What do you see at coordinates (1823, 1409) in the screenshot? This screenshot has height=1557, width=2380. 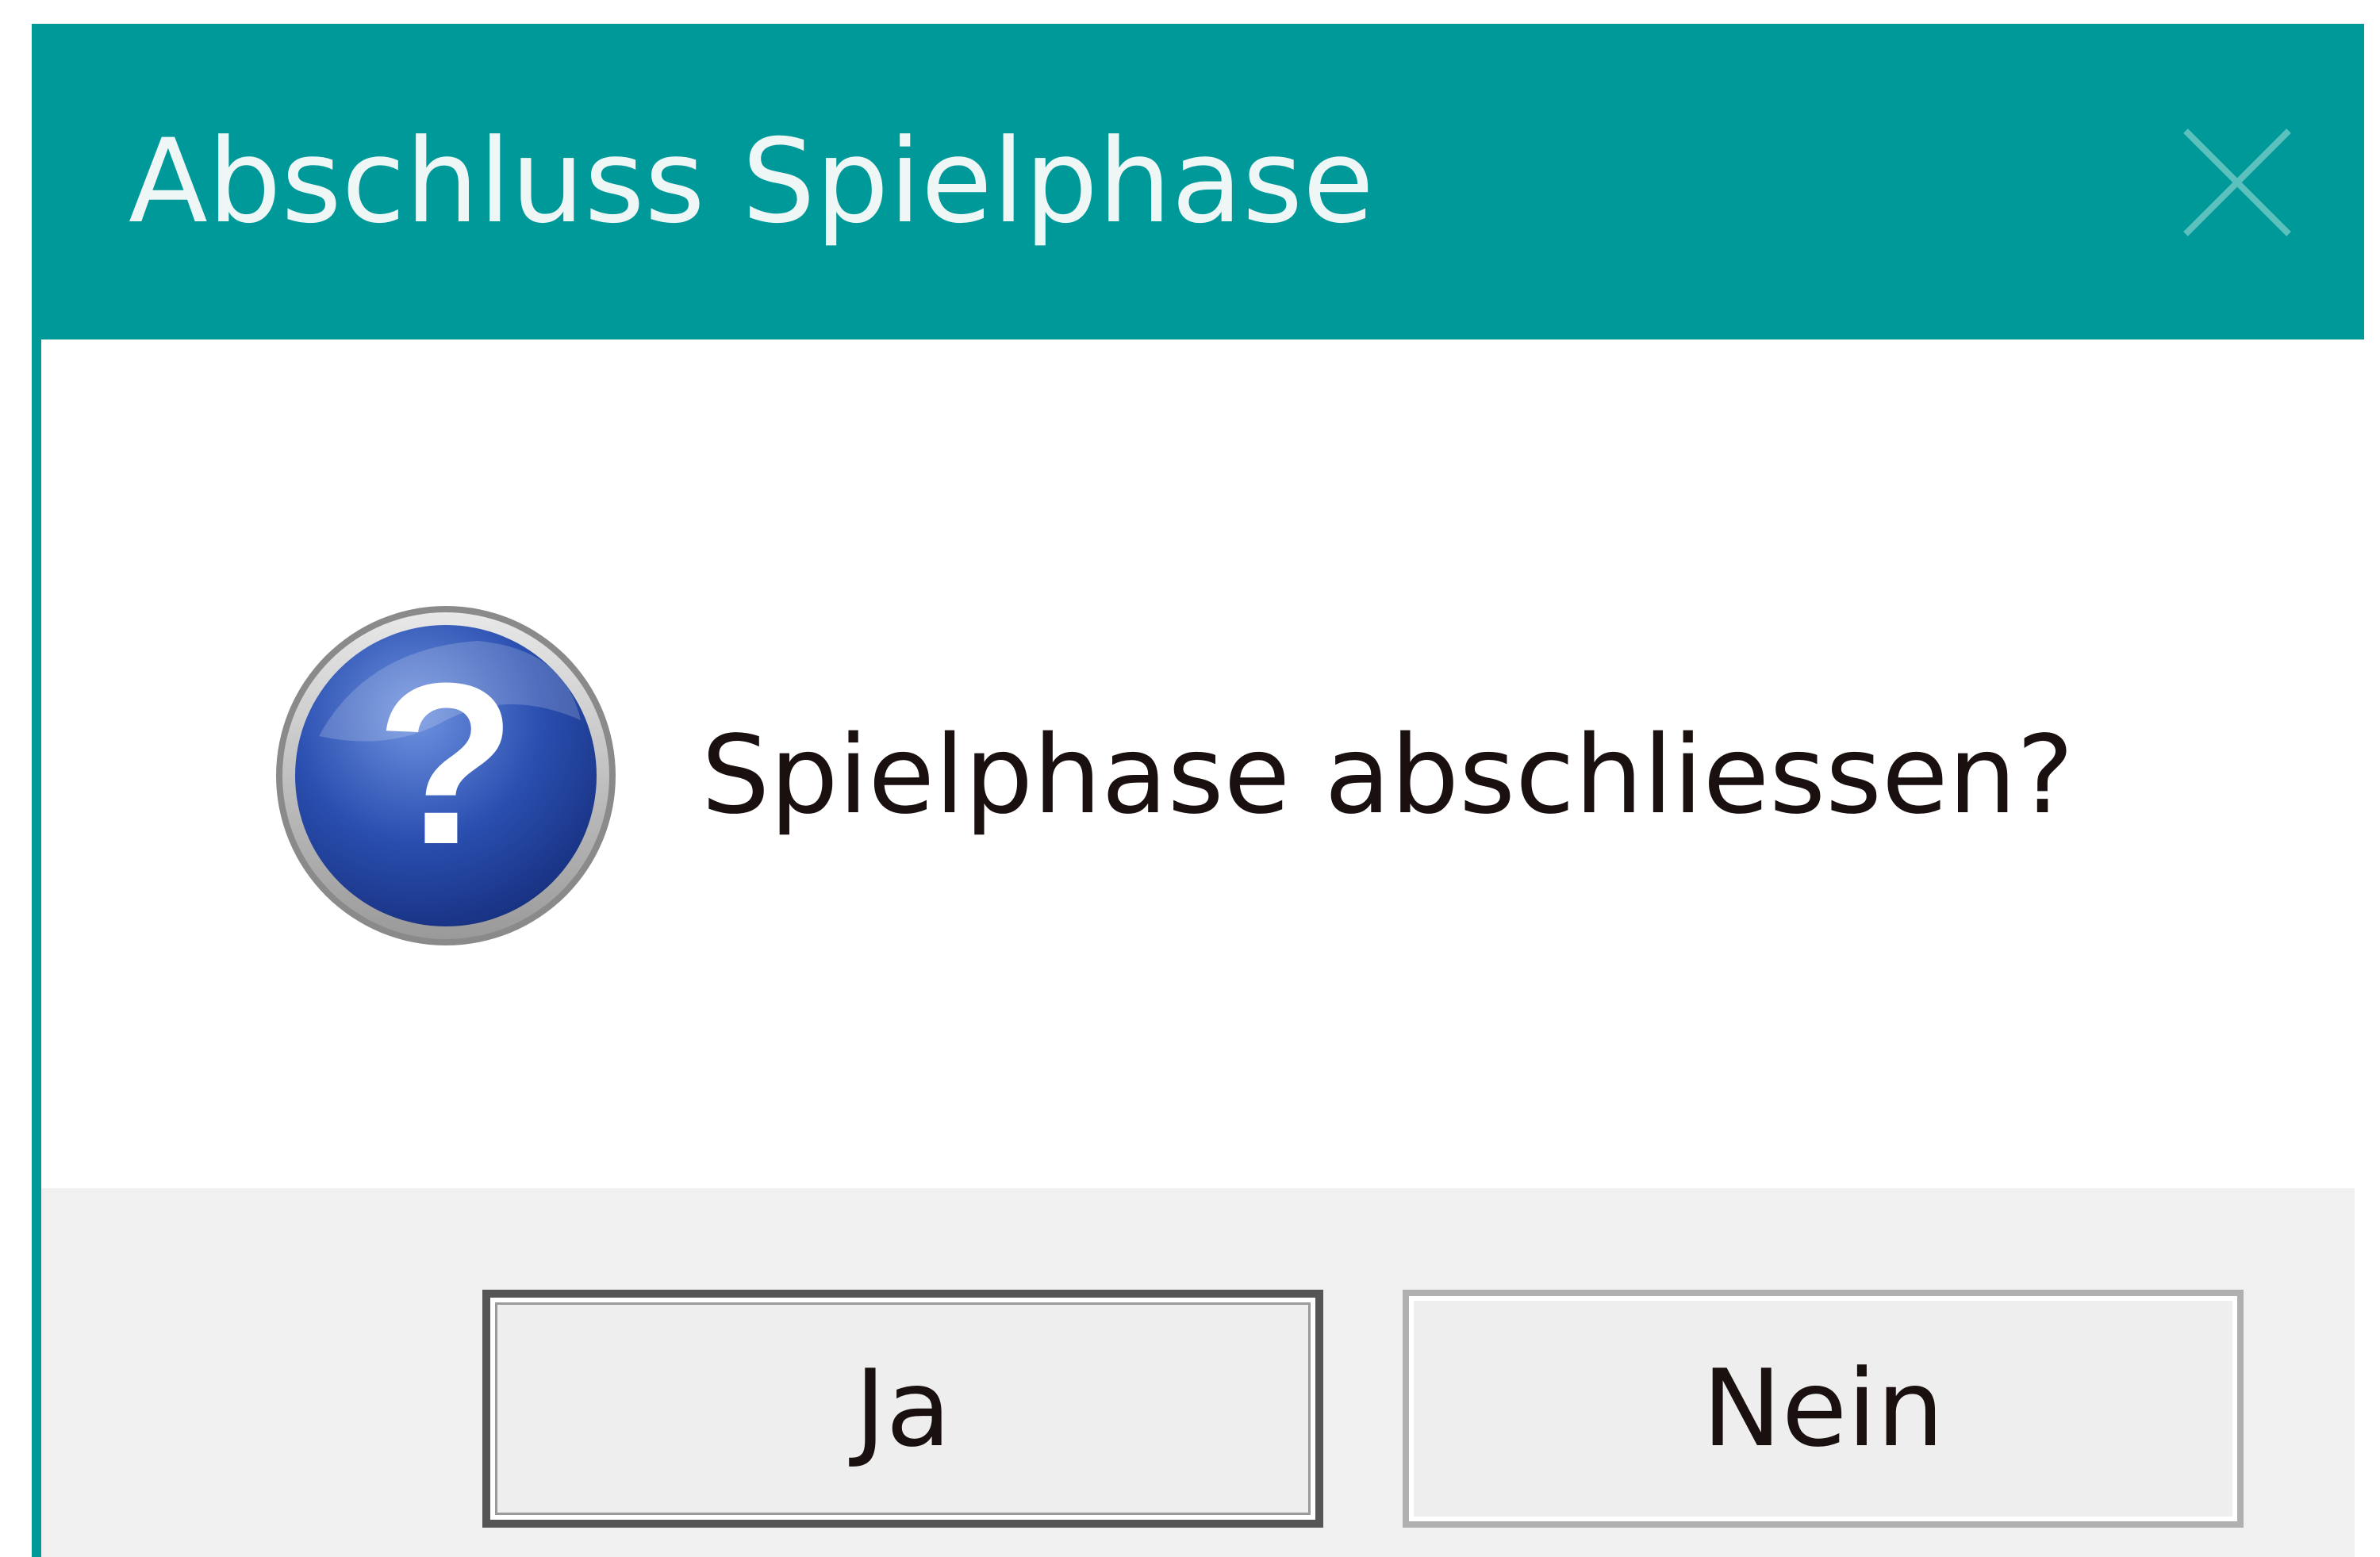 I see `no-button: Nein` at bounding box center [1823, 1409].